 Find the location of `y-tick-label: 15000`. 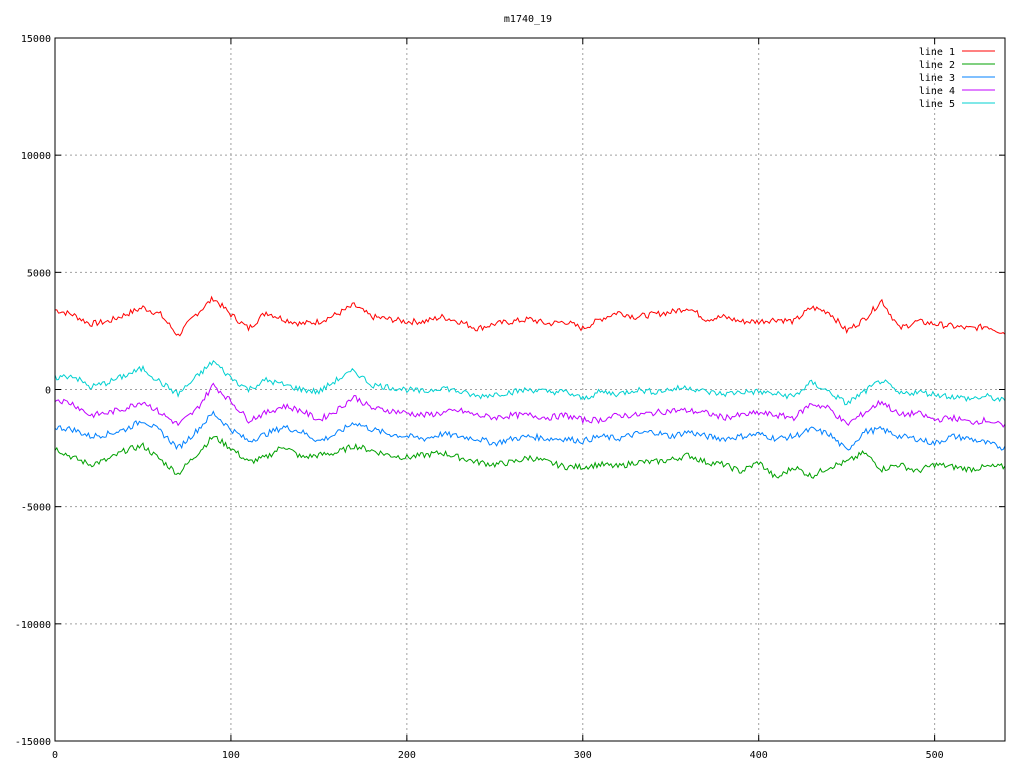

y-tick-label: 15000 is located at coordinates (36, 39).